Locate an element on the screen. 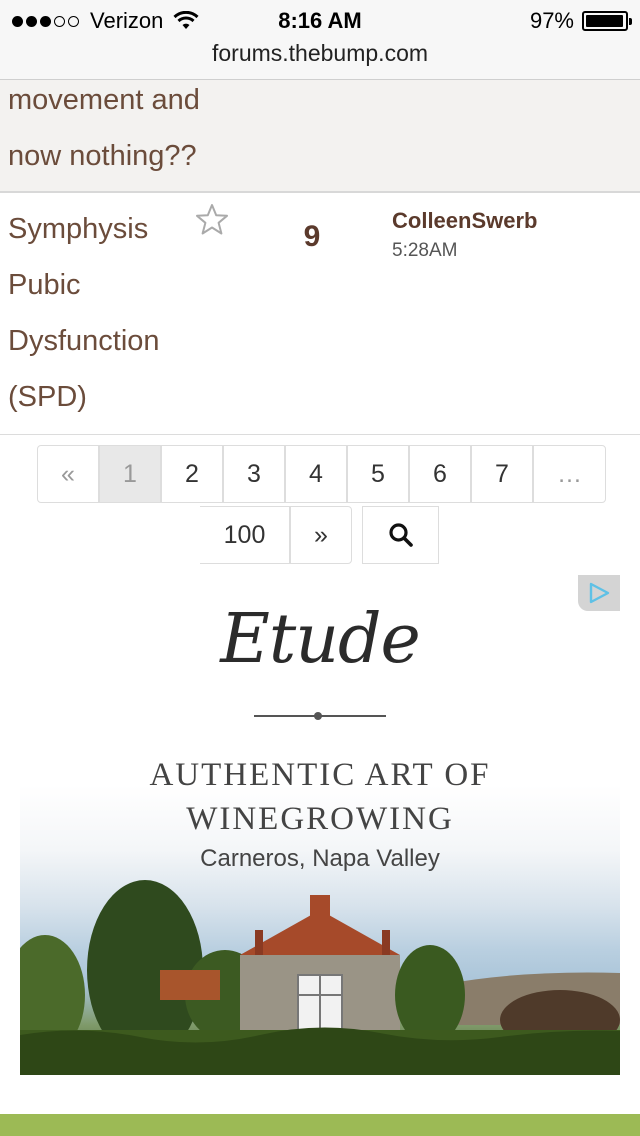 This screenshot has width=640, height=1136. prev-page-button: « is located at coordinates (68, 474).